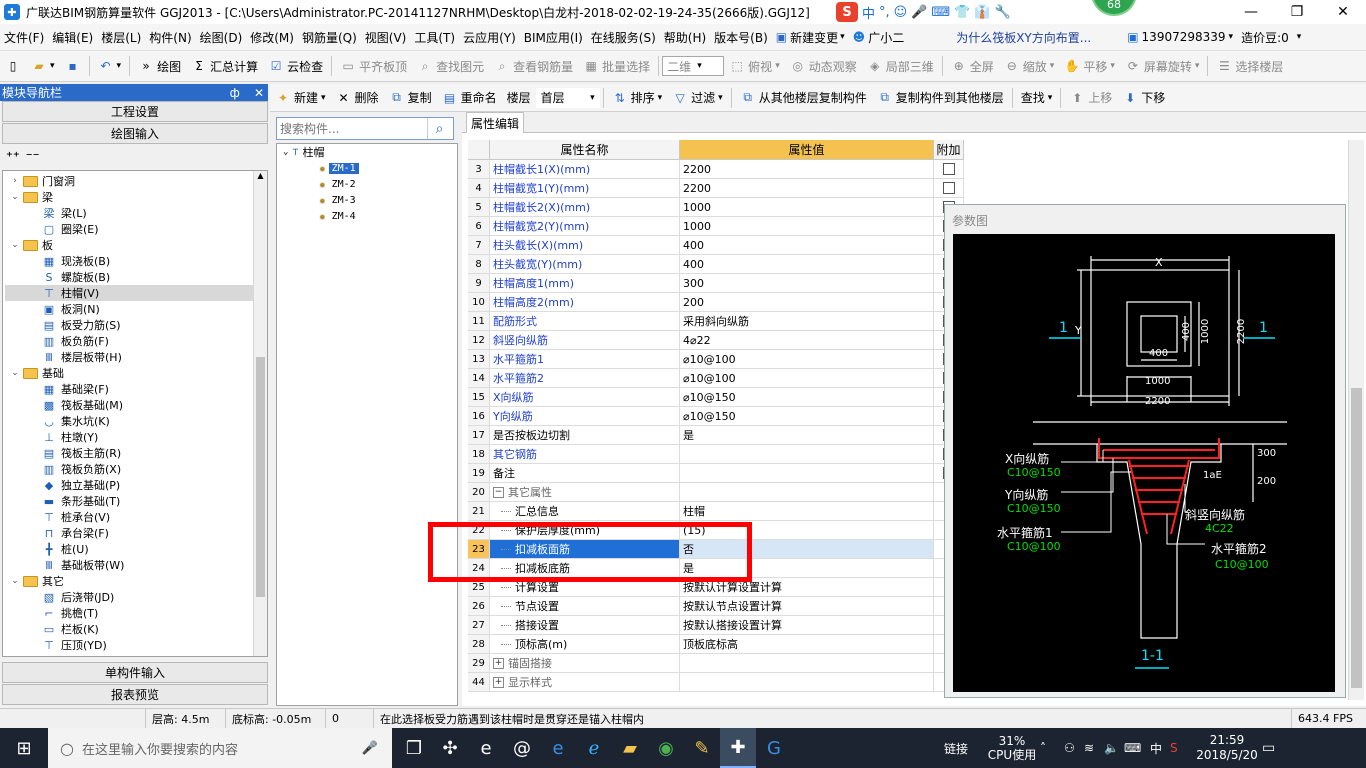  Describe the element at coordinates (285, 152) in the screenshot. I see `collapse-icon: ⌄` at that location.